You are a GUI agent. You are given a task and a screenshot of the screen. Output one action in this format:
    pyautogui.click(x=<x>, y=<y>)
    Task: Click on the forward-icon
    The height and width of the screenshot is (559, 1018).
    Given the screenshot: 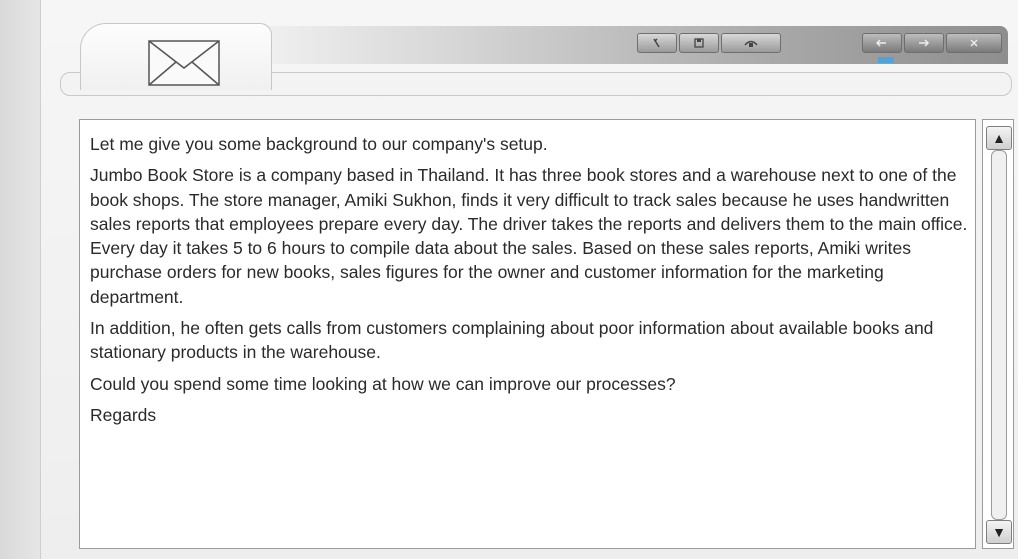 What is the action you would take?
    pyautogui.click(x=924, y=43)
    